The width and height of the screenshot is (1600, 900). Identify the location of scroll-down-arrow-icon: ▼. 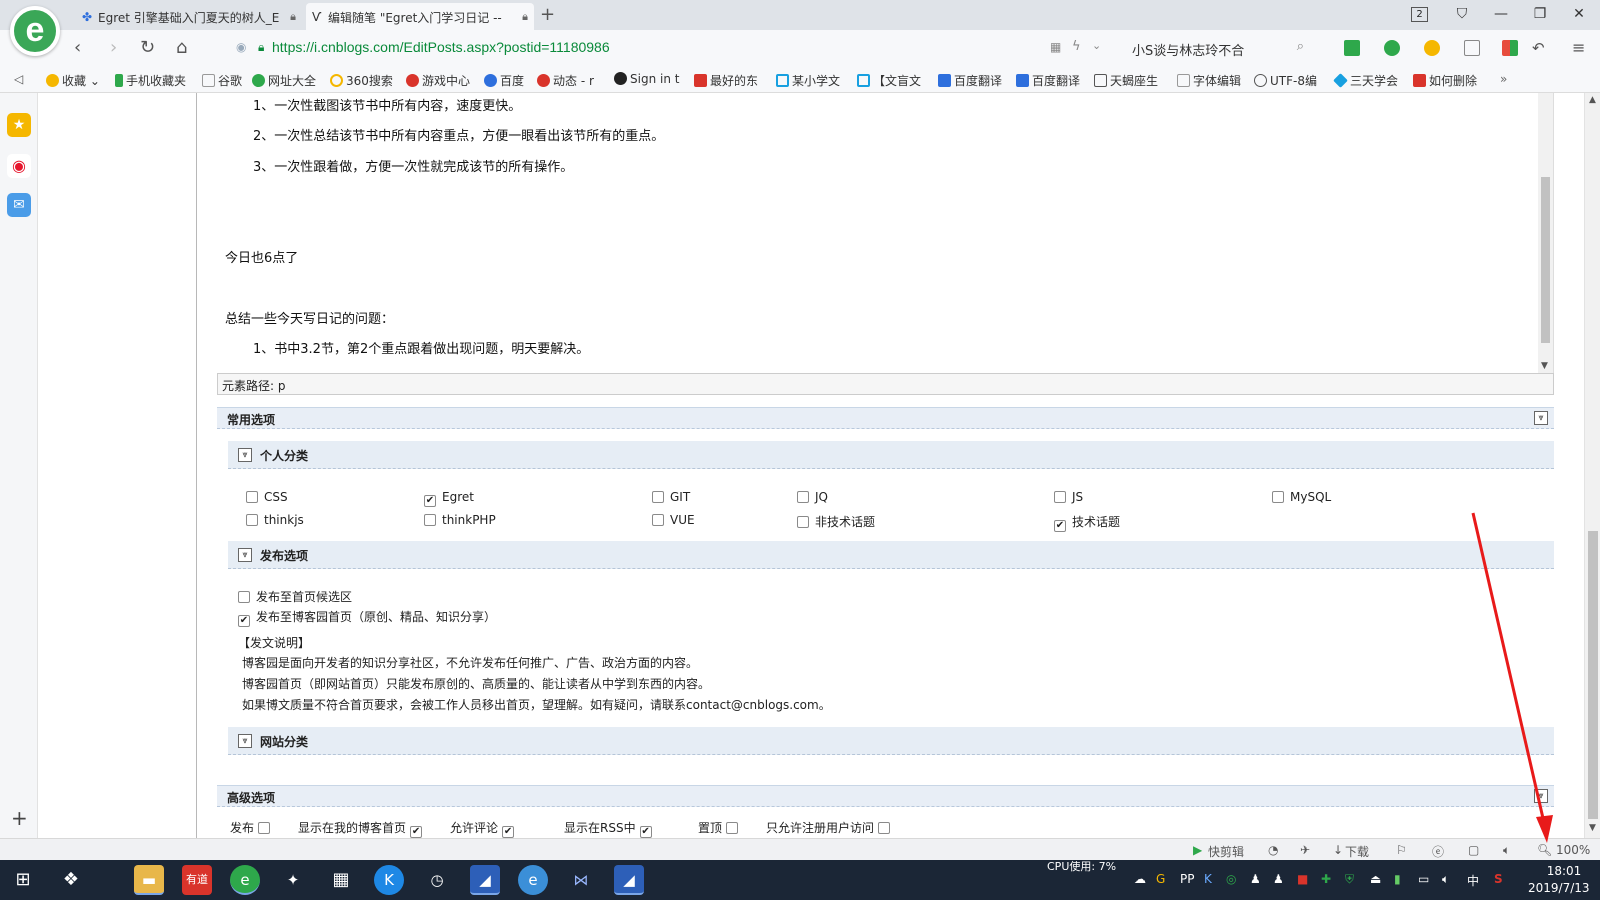
(1544, 366).